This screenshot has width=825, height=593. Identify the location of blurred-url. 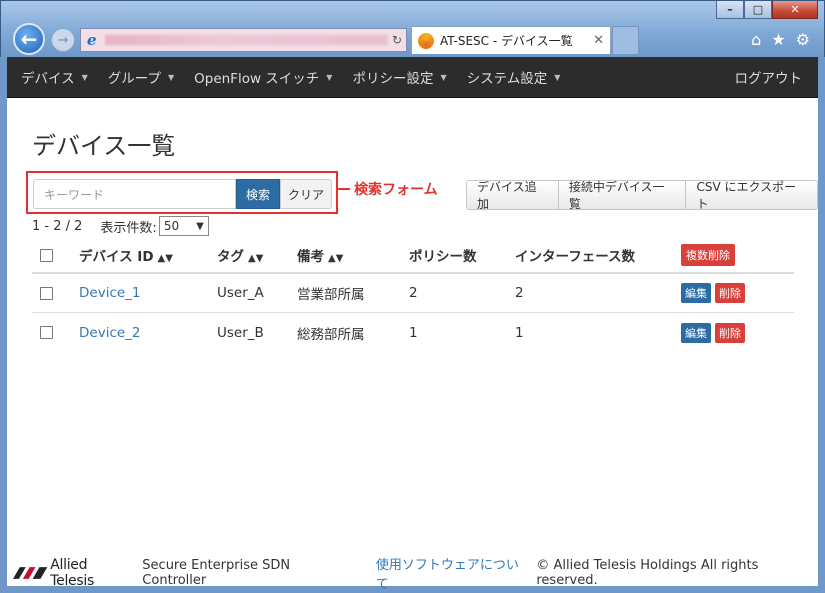
(246, 40).